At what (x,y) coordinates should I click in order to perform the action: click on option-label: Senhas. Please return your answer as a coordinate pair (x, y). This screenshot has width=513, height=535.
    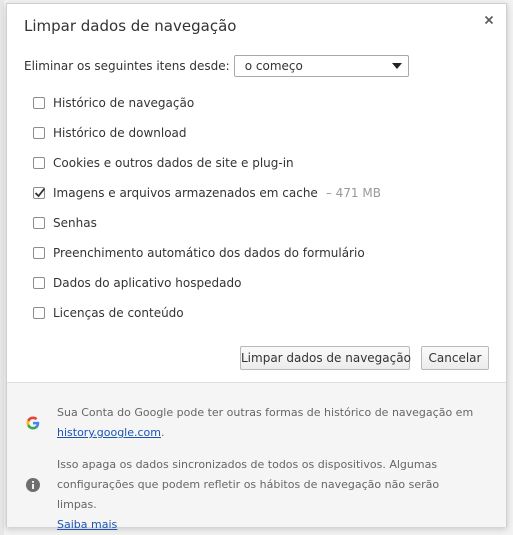
    Looking at the image, I should click on (75, 223).